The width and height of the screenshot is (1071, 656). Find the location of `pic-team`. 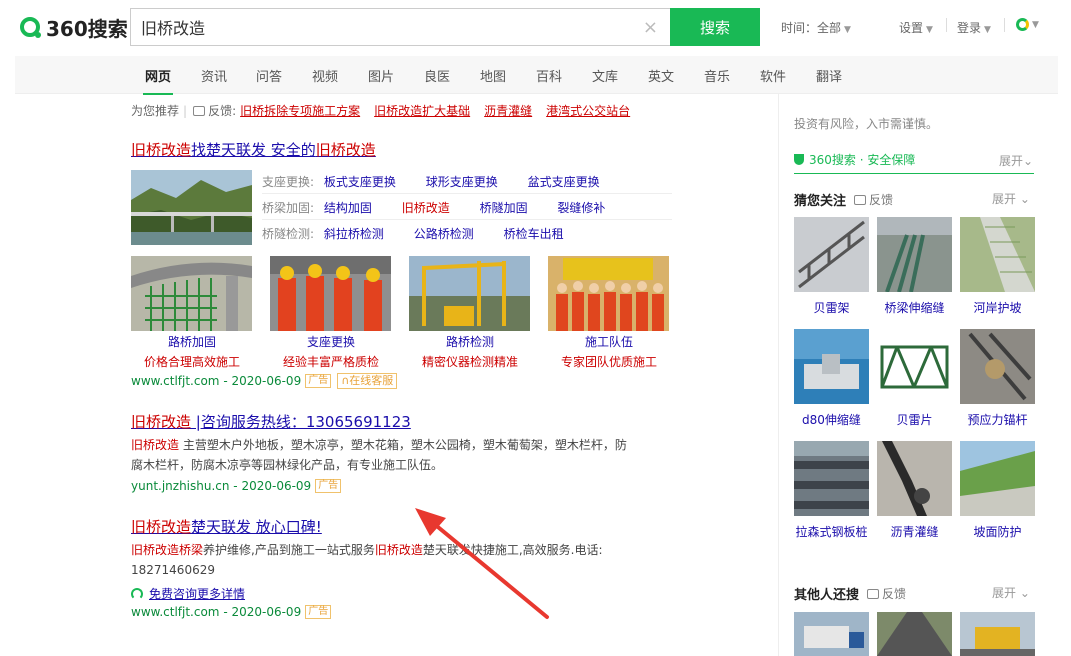

pic-team is located at coordinates (608, 293).